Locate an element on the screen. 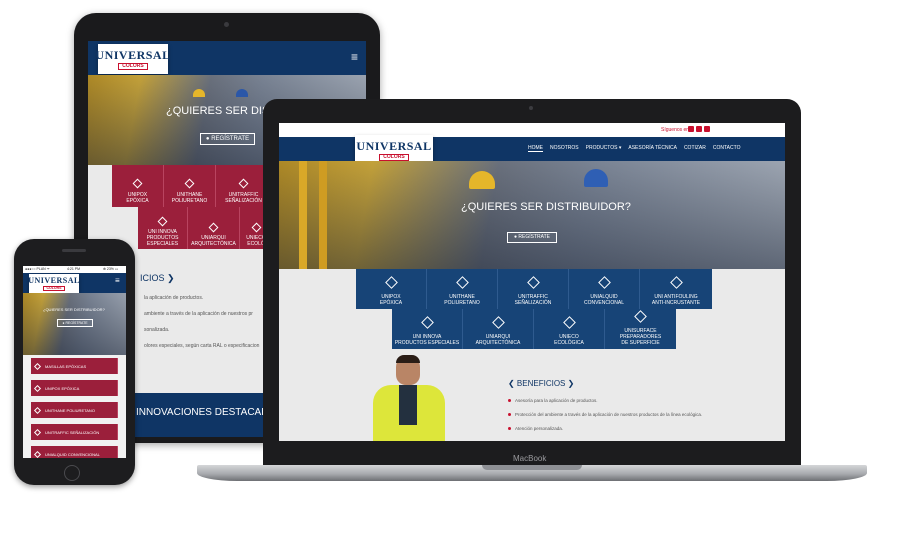 This screenshot has height=546, width=900. macbook-label: MacBook is located at coordinates (530, 458).